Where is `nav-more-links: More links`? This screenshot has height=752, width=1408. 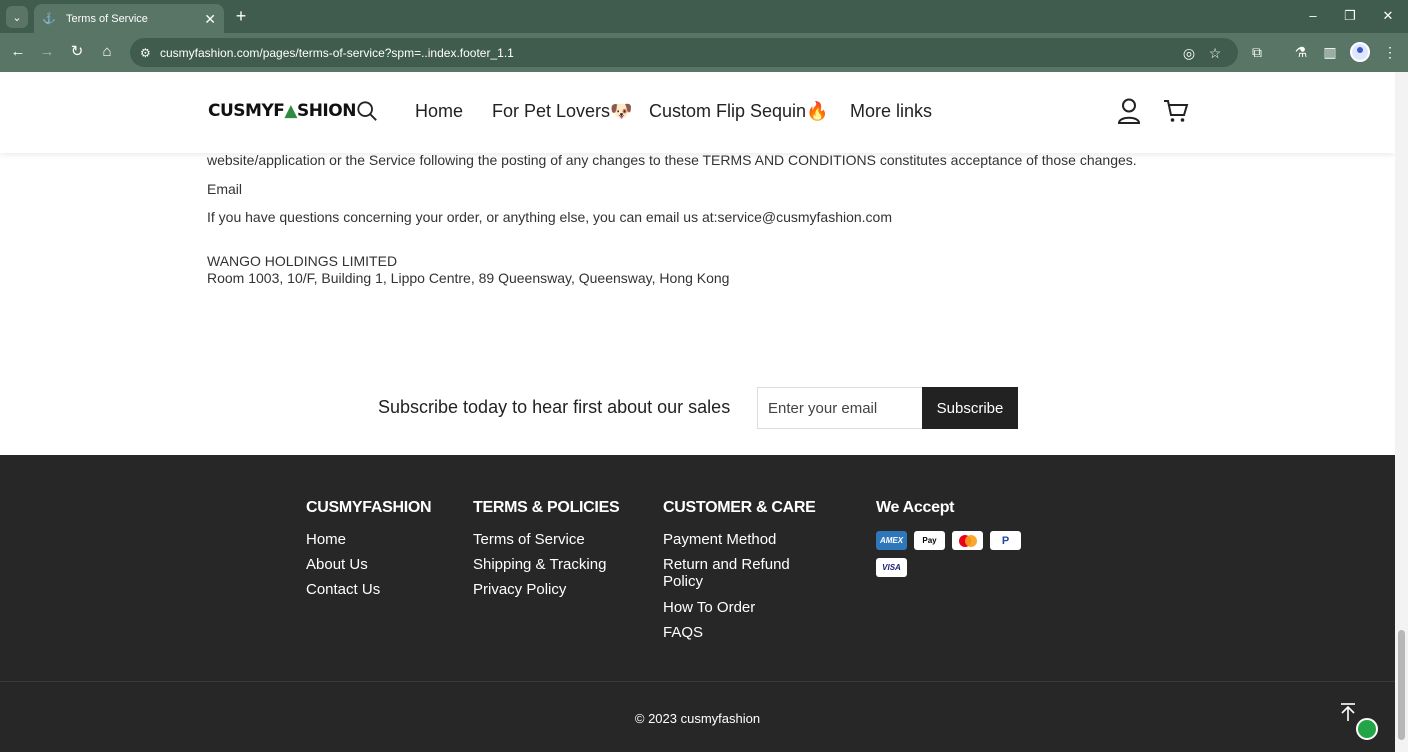
nav-more-links: More links is located at coordinates (891, 111).